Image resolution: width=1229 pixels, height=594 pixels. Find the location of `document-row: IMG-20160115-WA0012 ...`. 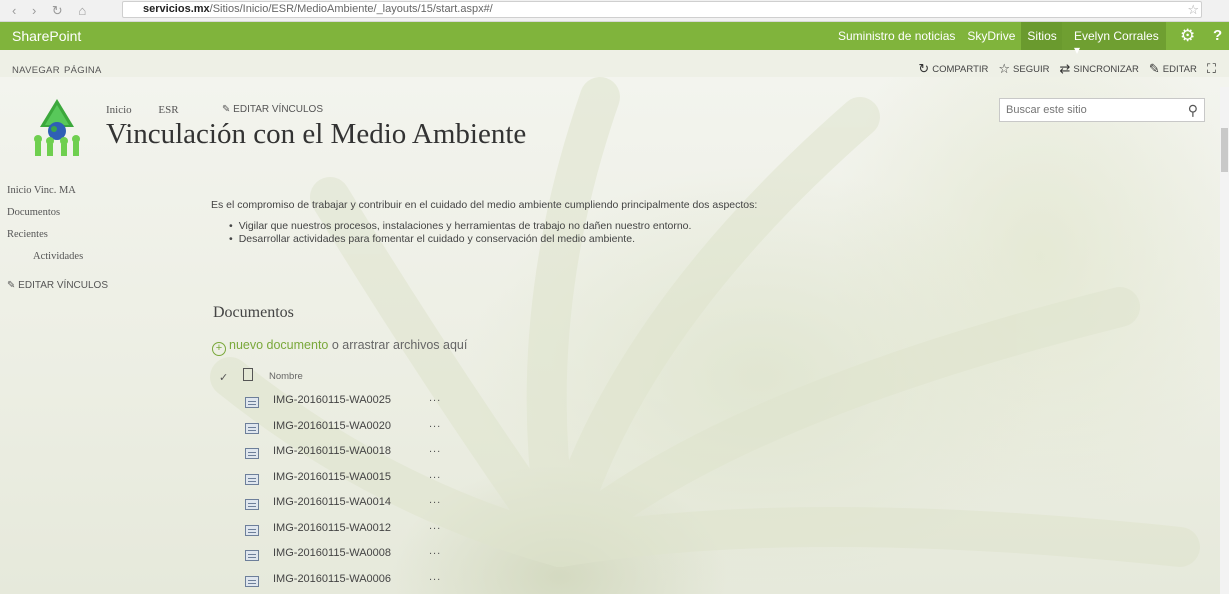

document-row: IMG-20160115-WA0012 ... is located at coordinates (343, 534).